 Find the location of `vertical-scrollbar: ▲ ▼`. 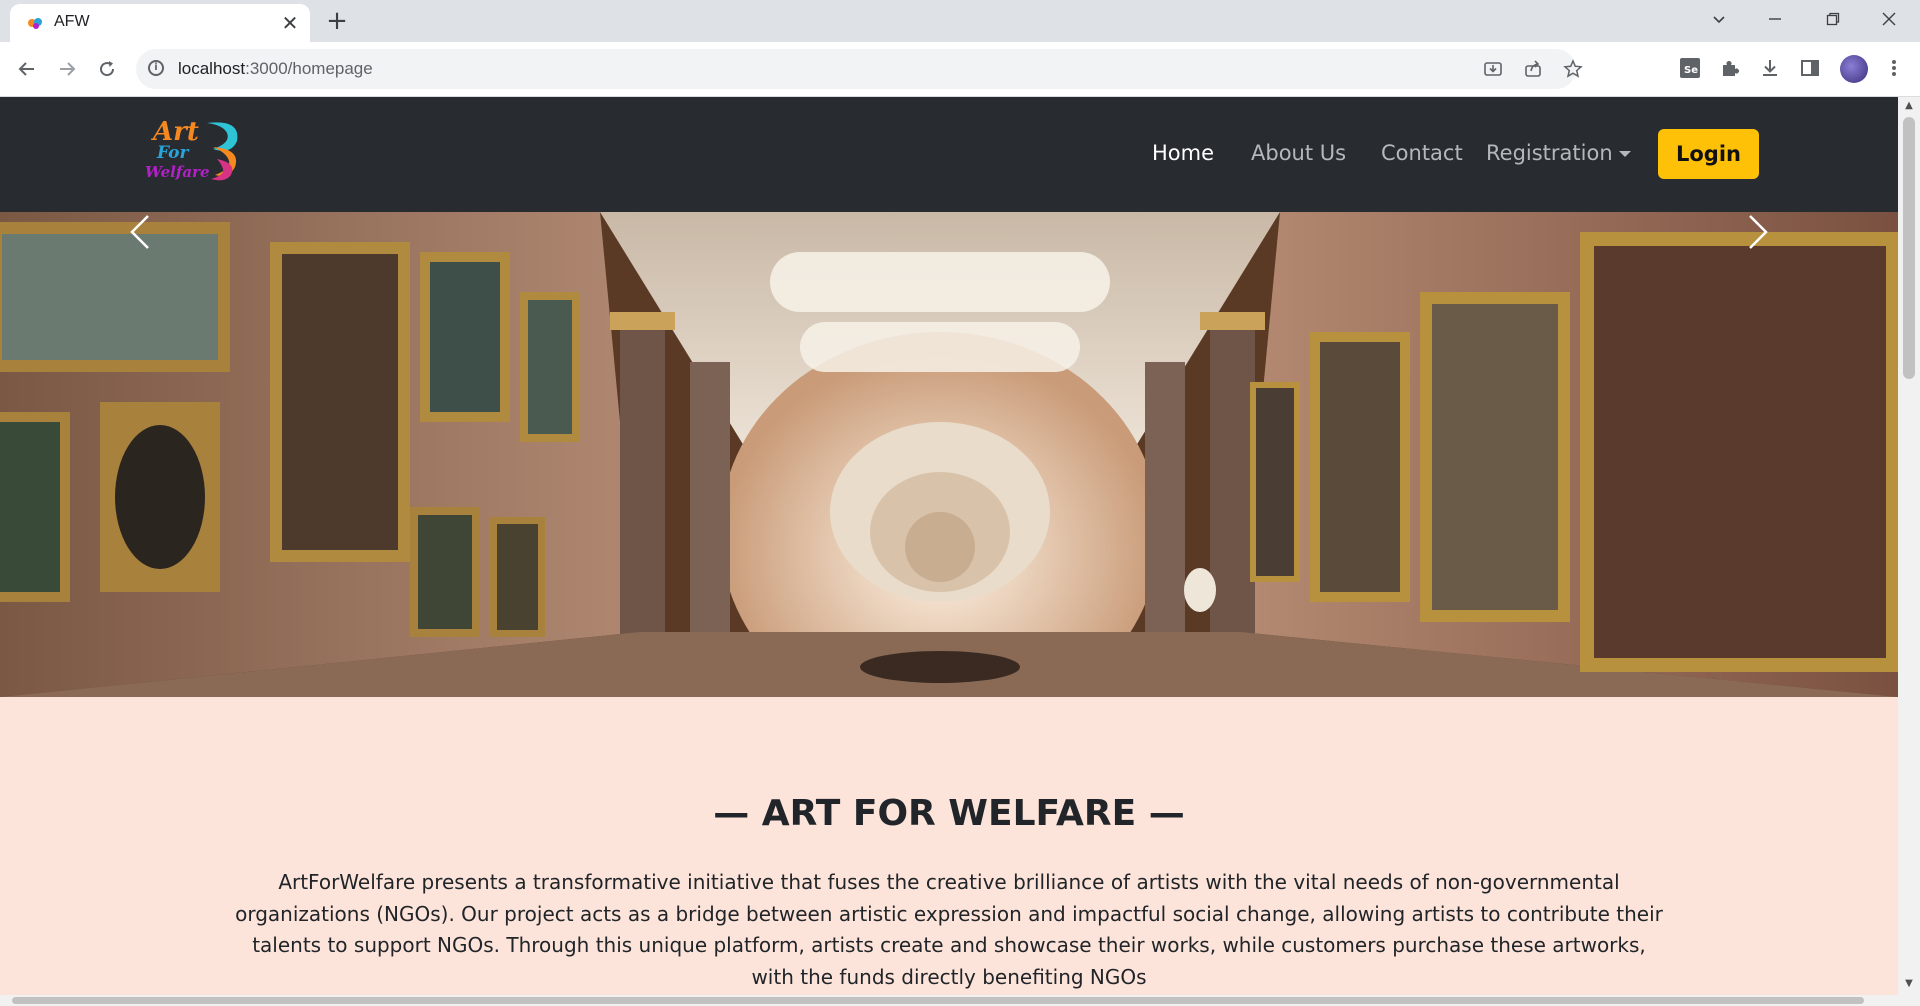

vertical-scrollbar: ▲ ▼ is located at coordinates (1909, 551).